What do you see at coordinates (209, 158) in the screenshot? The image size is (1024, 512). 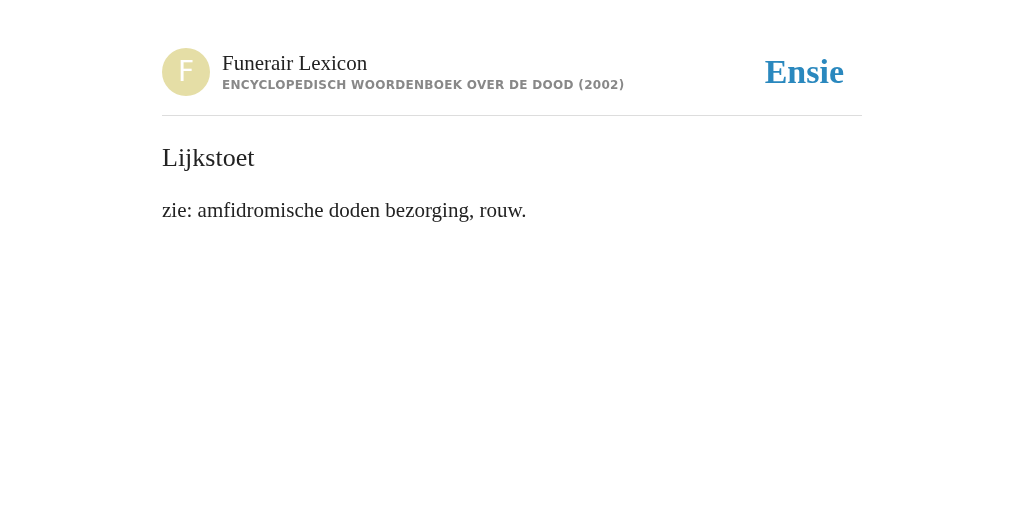 I see `entry-heading: Lijkstoet` at bounding box center [209, 158].